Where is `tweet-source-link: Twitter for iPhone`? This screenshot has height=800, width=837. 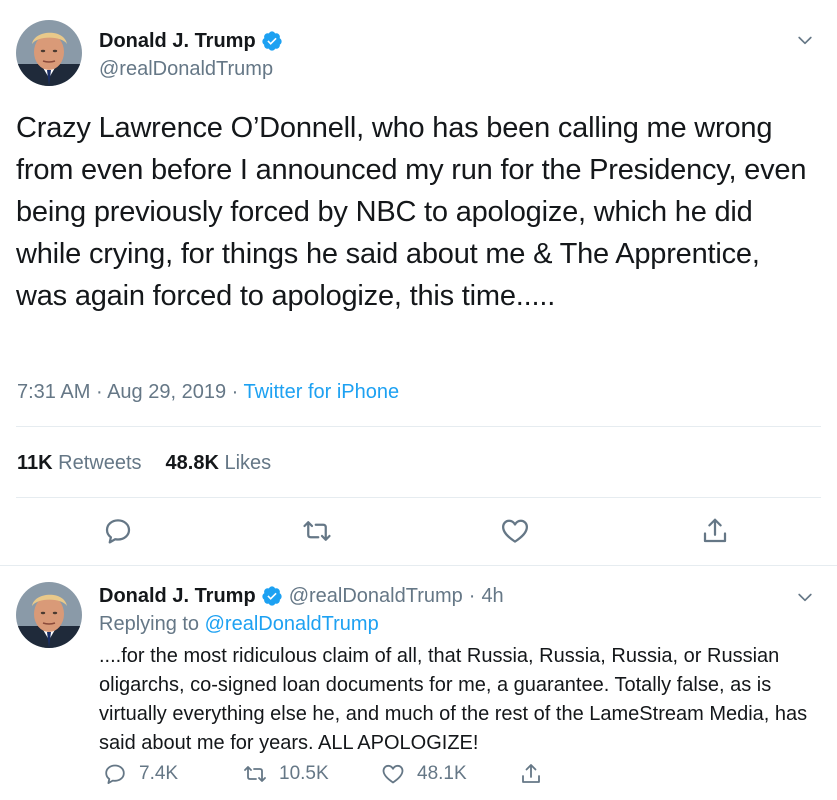
tweet-source-link: Twitter for iPhone is located at coordinates (322, 392).